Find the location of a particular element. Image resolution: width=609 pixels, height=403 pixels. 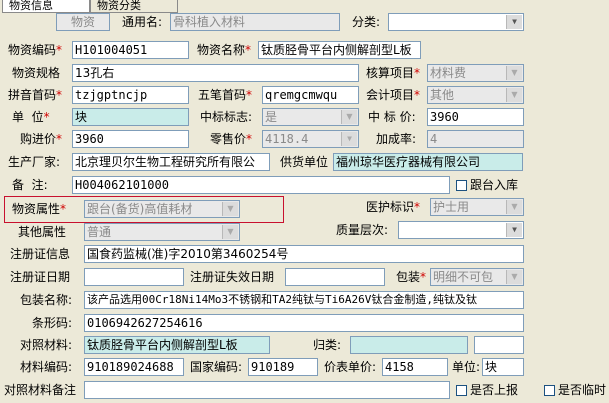

supplier-label: 供货单位 is located at coordinates (304, 162).